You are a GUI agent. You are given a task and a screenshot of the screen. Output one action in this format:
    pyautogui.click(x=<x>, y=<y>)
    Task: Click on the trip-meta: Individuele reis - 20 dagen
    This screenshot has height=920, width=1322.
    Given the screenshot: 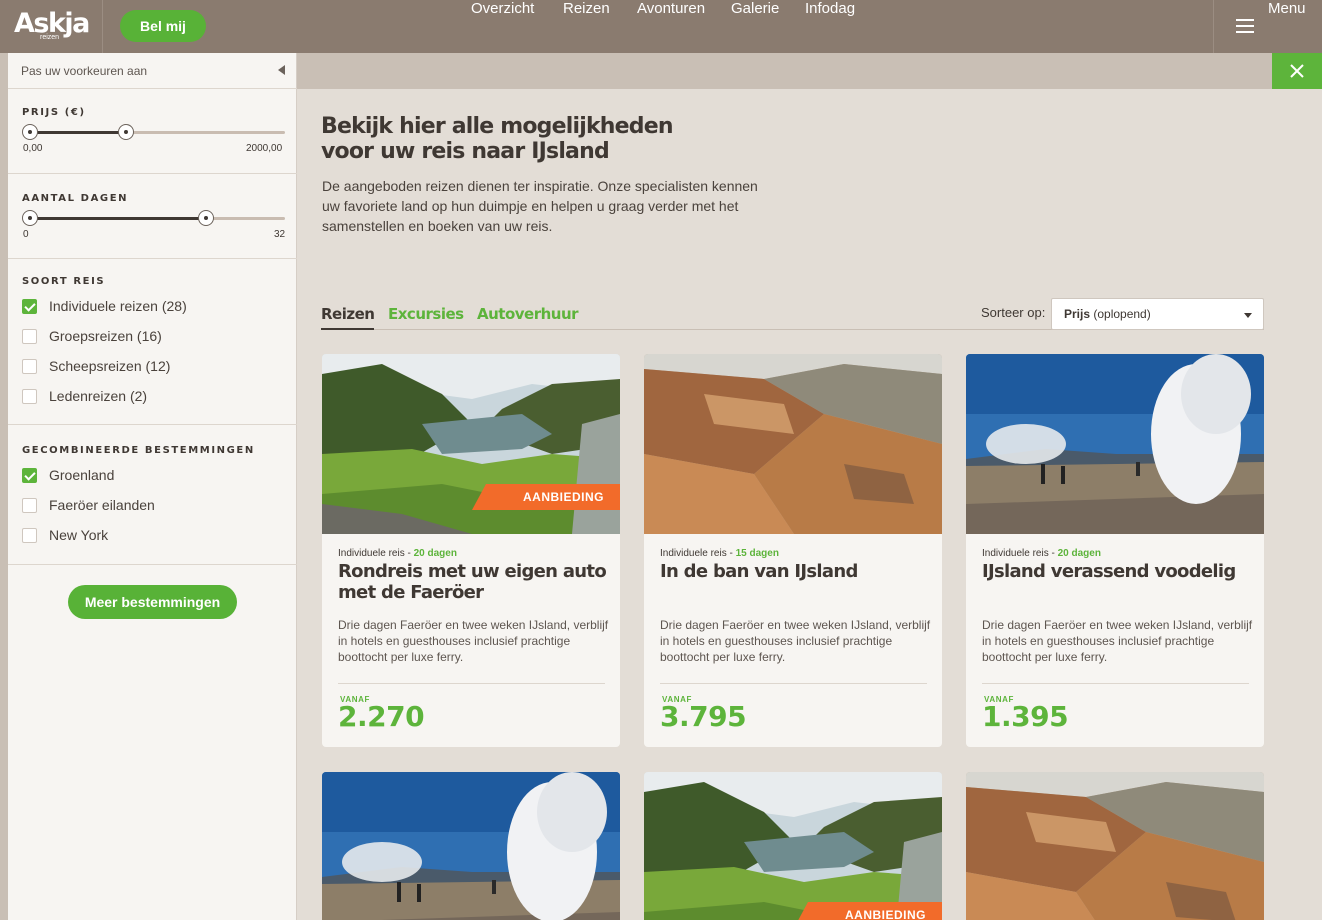 What is the action you would take?
    pyautogui.click(x=397, y=553)
    